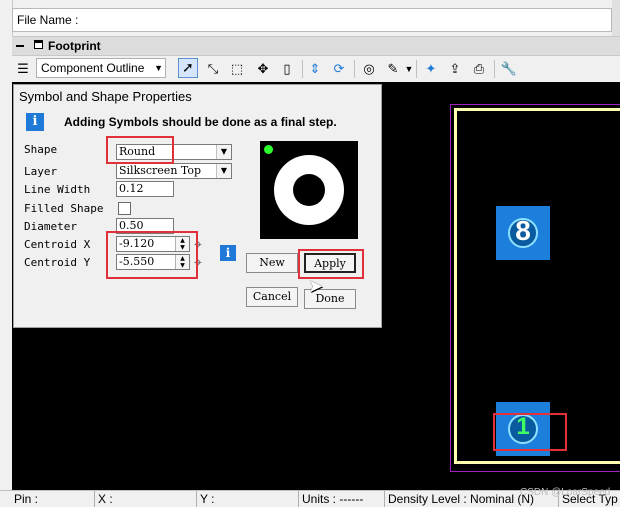 This screenshot has width=620, height=507. I want to click on line-width-value: 0.12, so click(131, 188).